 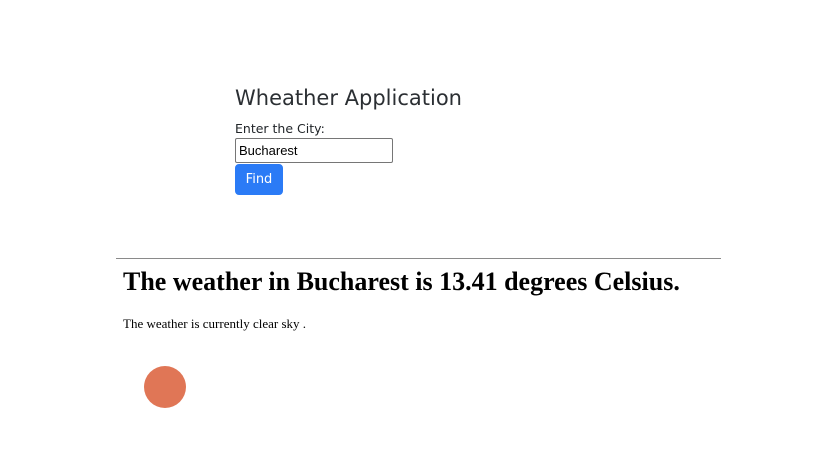 What do you see at coordinates (314, 150) in the screenshot?
I see `city-input` at bounding box center [314, 150].